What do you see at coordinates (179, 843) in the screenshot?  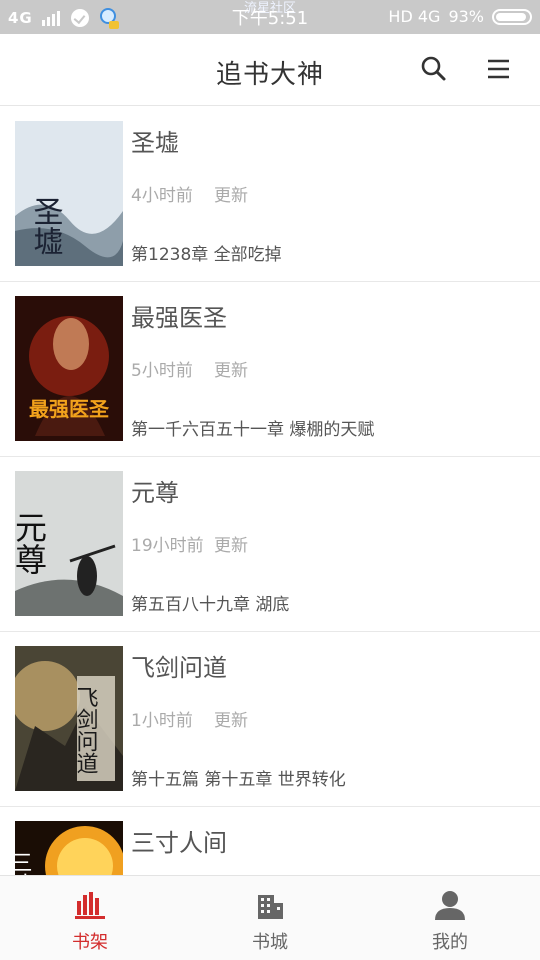 I see `book-title: 三寸人间` at bounding box center [179, 843].